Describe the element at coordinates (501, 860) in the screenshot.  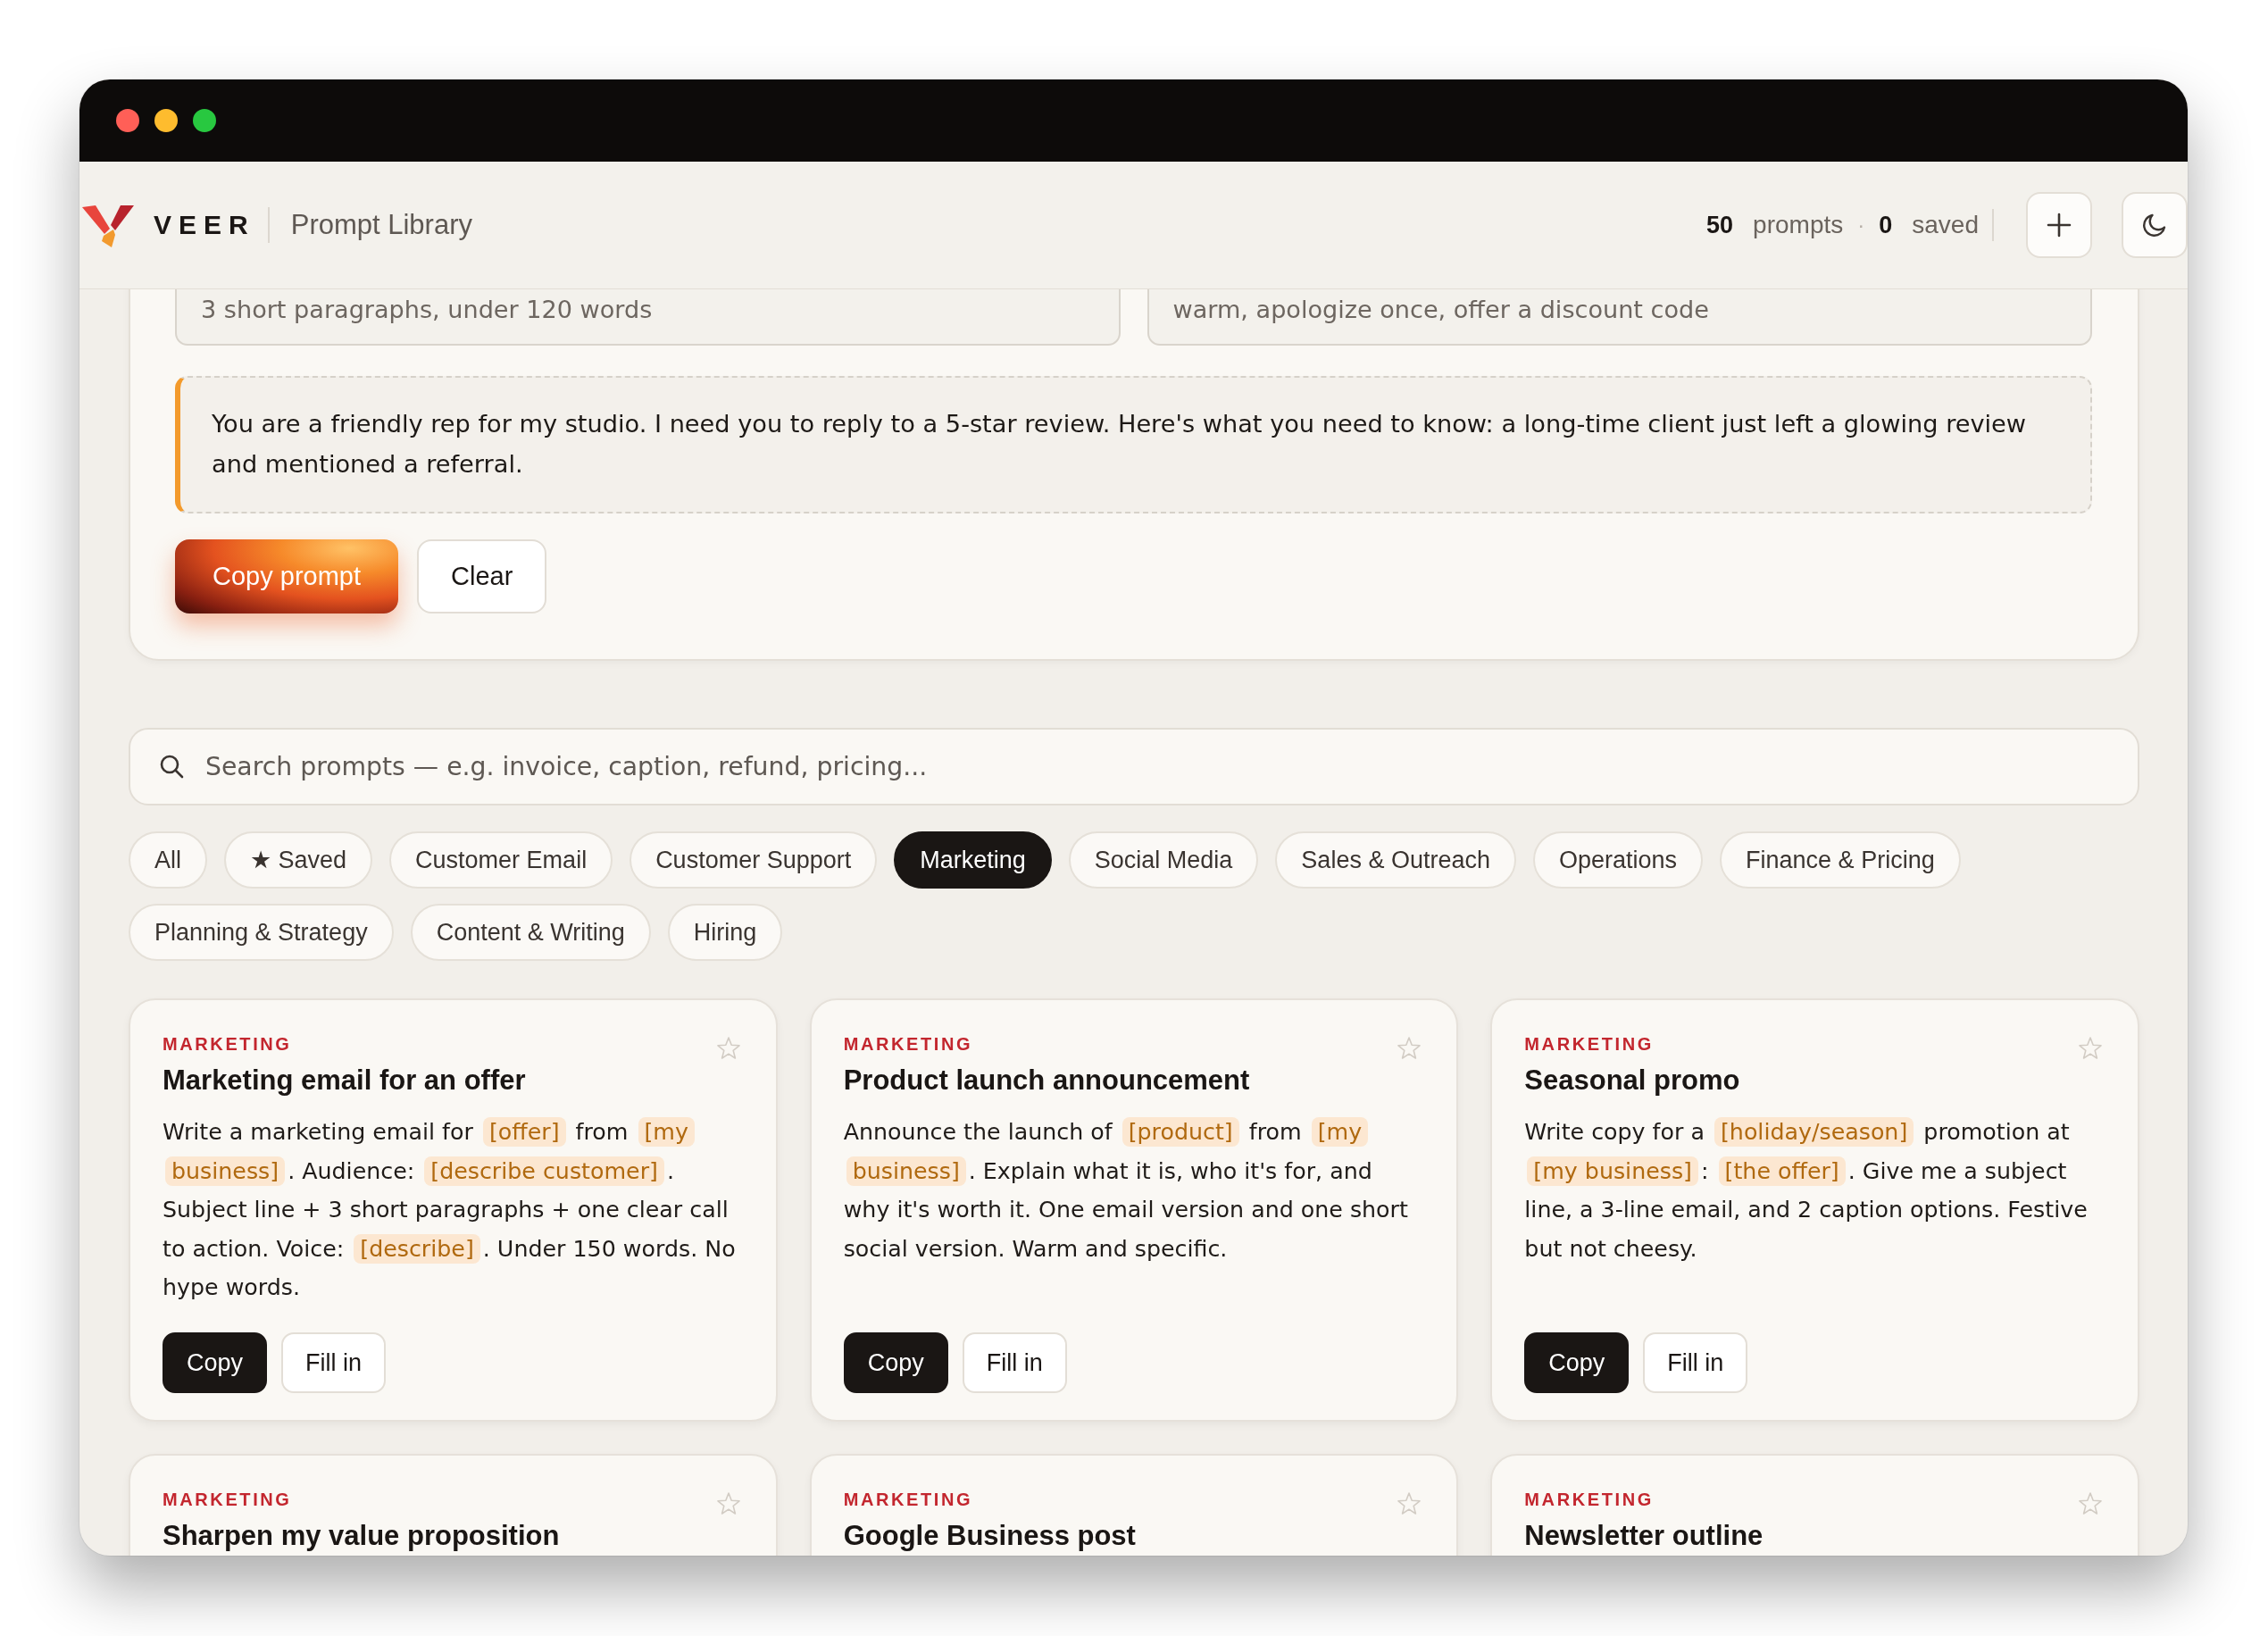
I see `filter-chip: Customer Email` at that location.